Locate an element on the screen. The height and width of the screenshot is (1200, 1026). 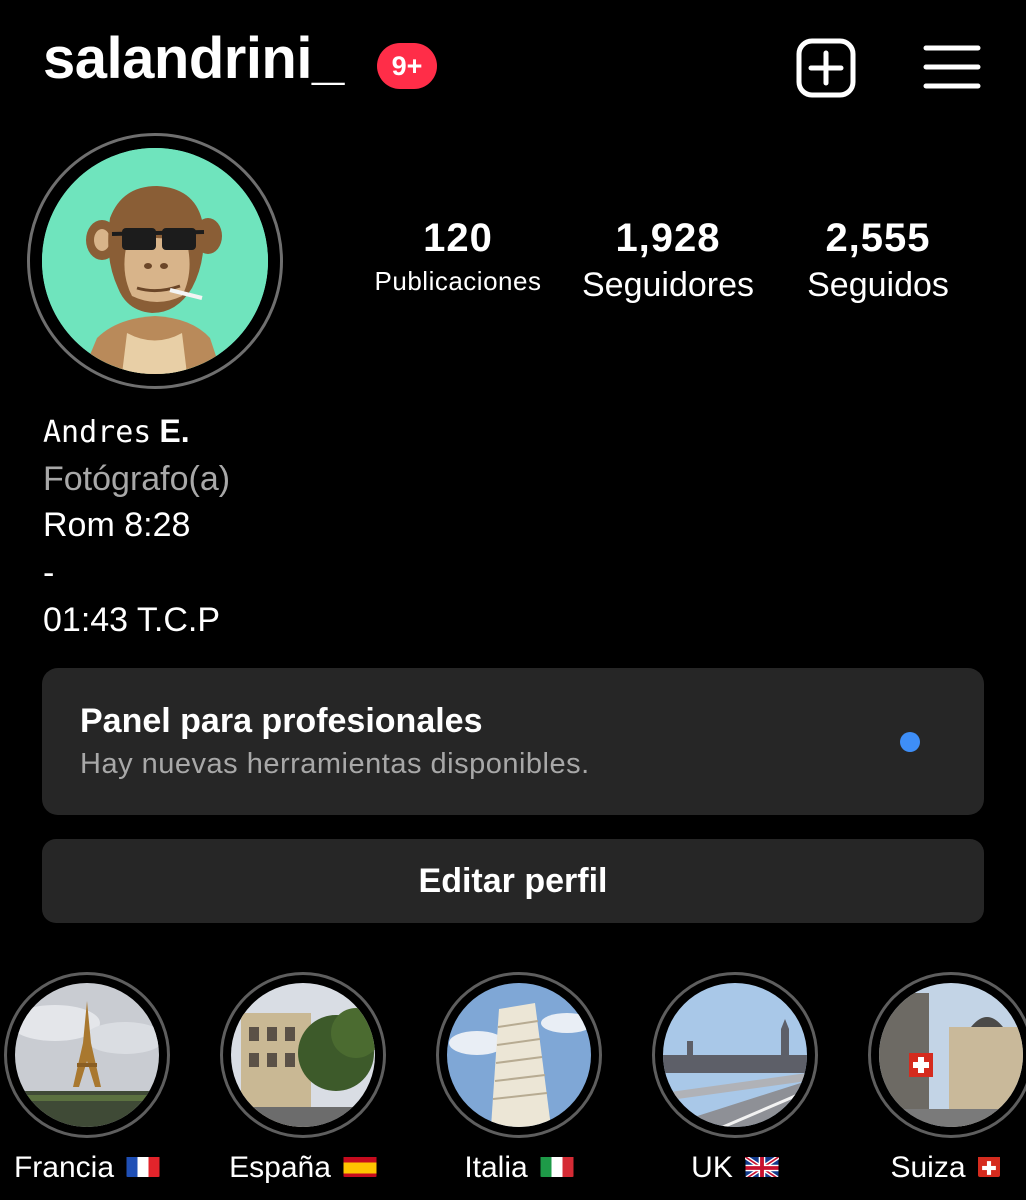
profile-category: Fotógrafo(a) is located at coordinates (137, 479).